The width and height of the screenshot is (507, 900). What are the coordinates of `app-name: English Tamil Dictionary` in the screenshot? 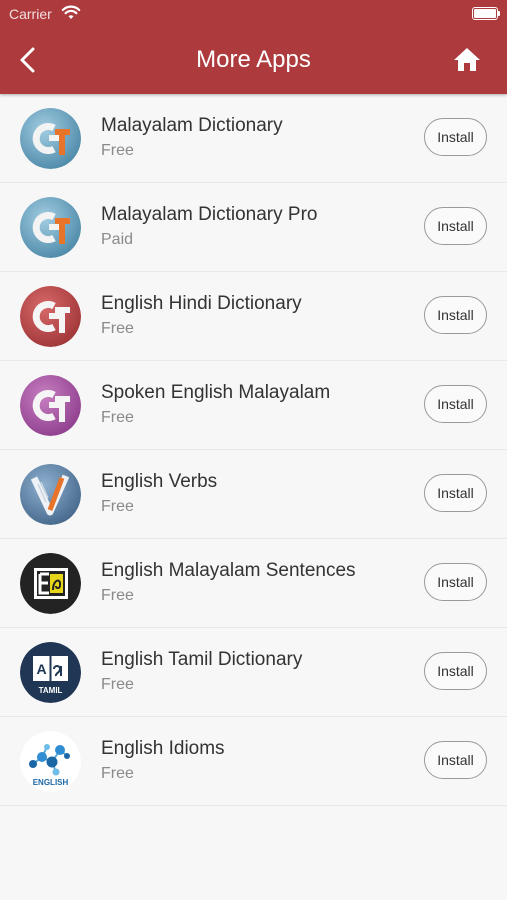 It's located at (202, 659).